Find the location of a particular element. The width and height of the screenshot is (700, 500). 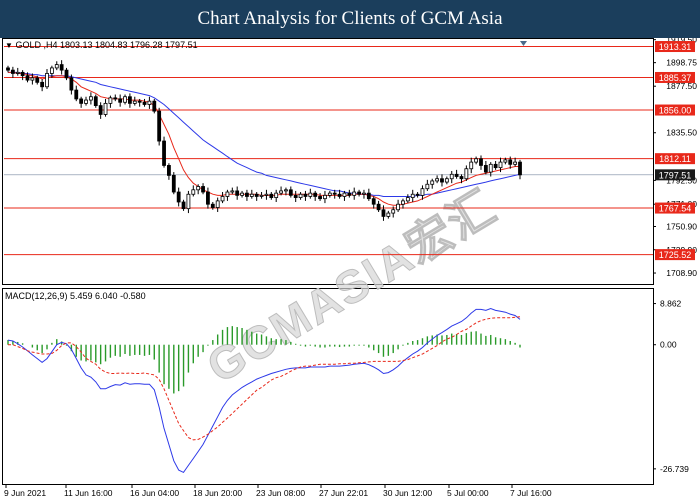

x-tick-label: 23 Jun 08:00 is located at coordinates (280, 493).